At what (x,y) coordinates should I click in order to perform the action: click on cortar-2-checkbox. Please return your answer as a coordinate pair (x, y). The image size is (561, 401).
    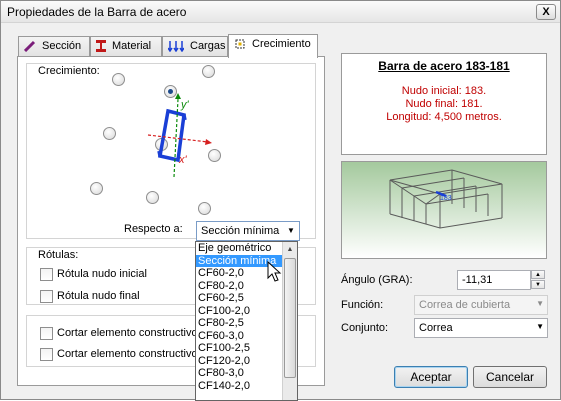
    Looking at the image, I should click on (46, 354).